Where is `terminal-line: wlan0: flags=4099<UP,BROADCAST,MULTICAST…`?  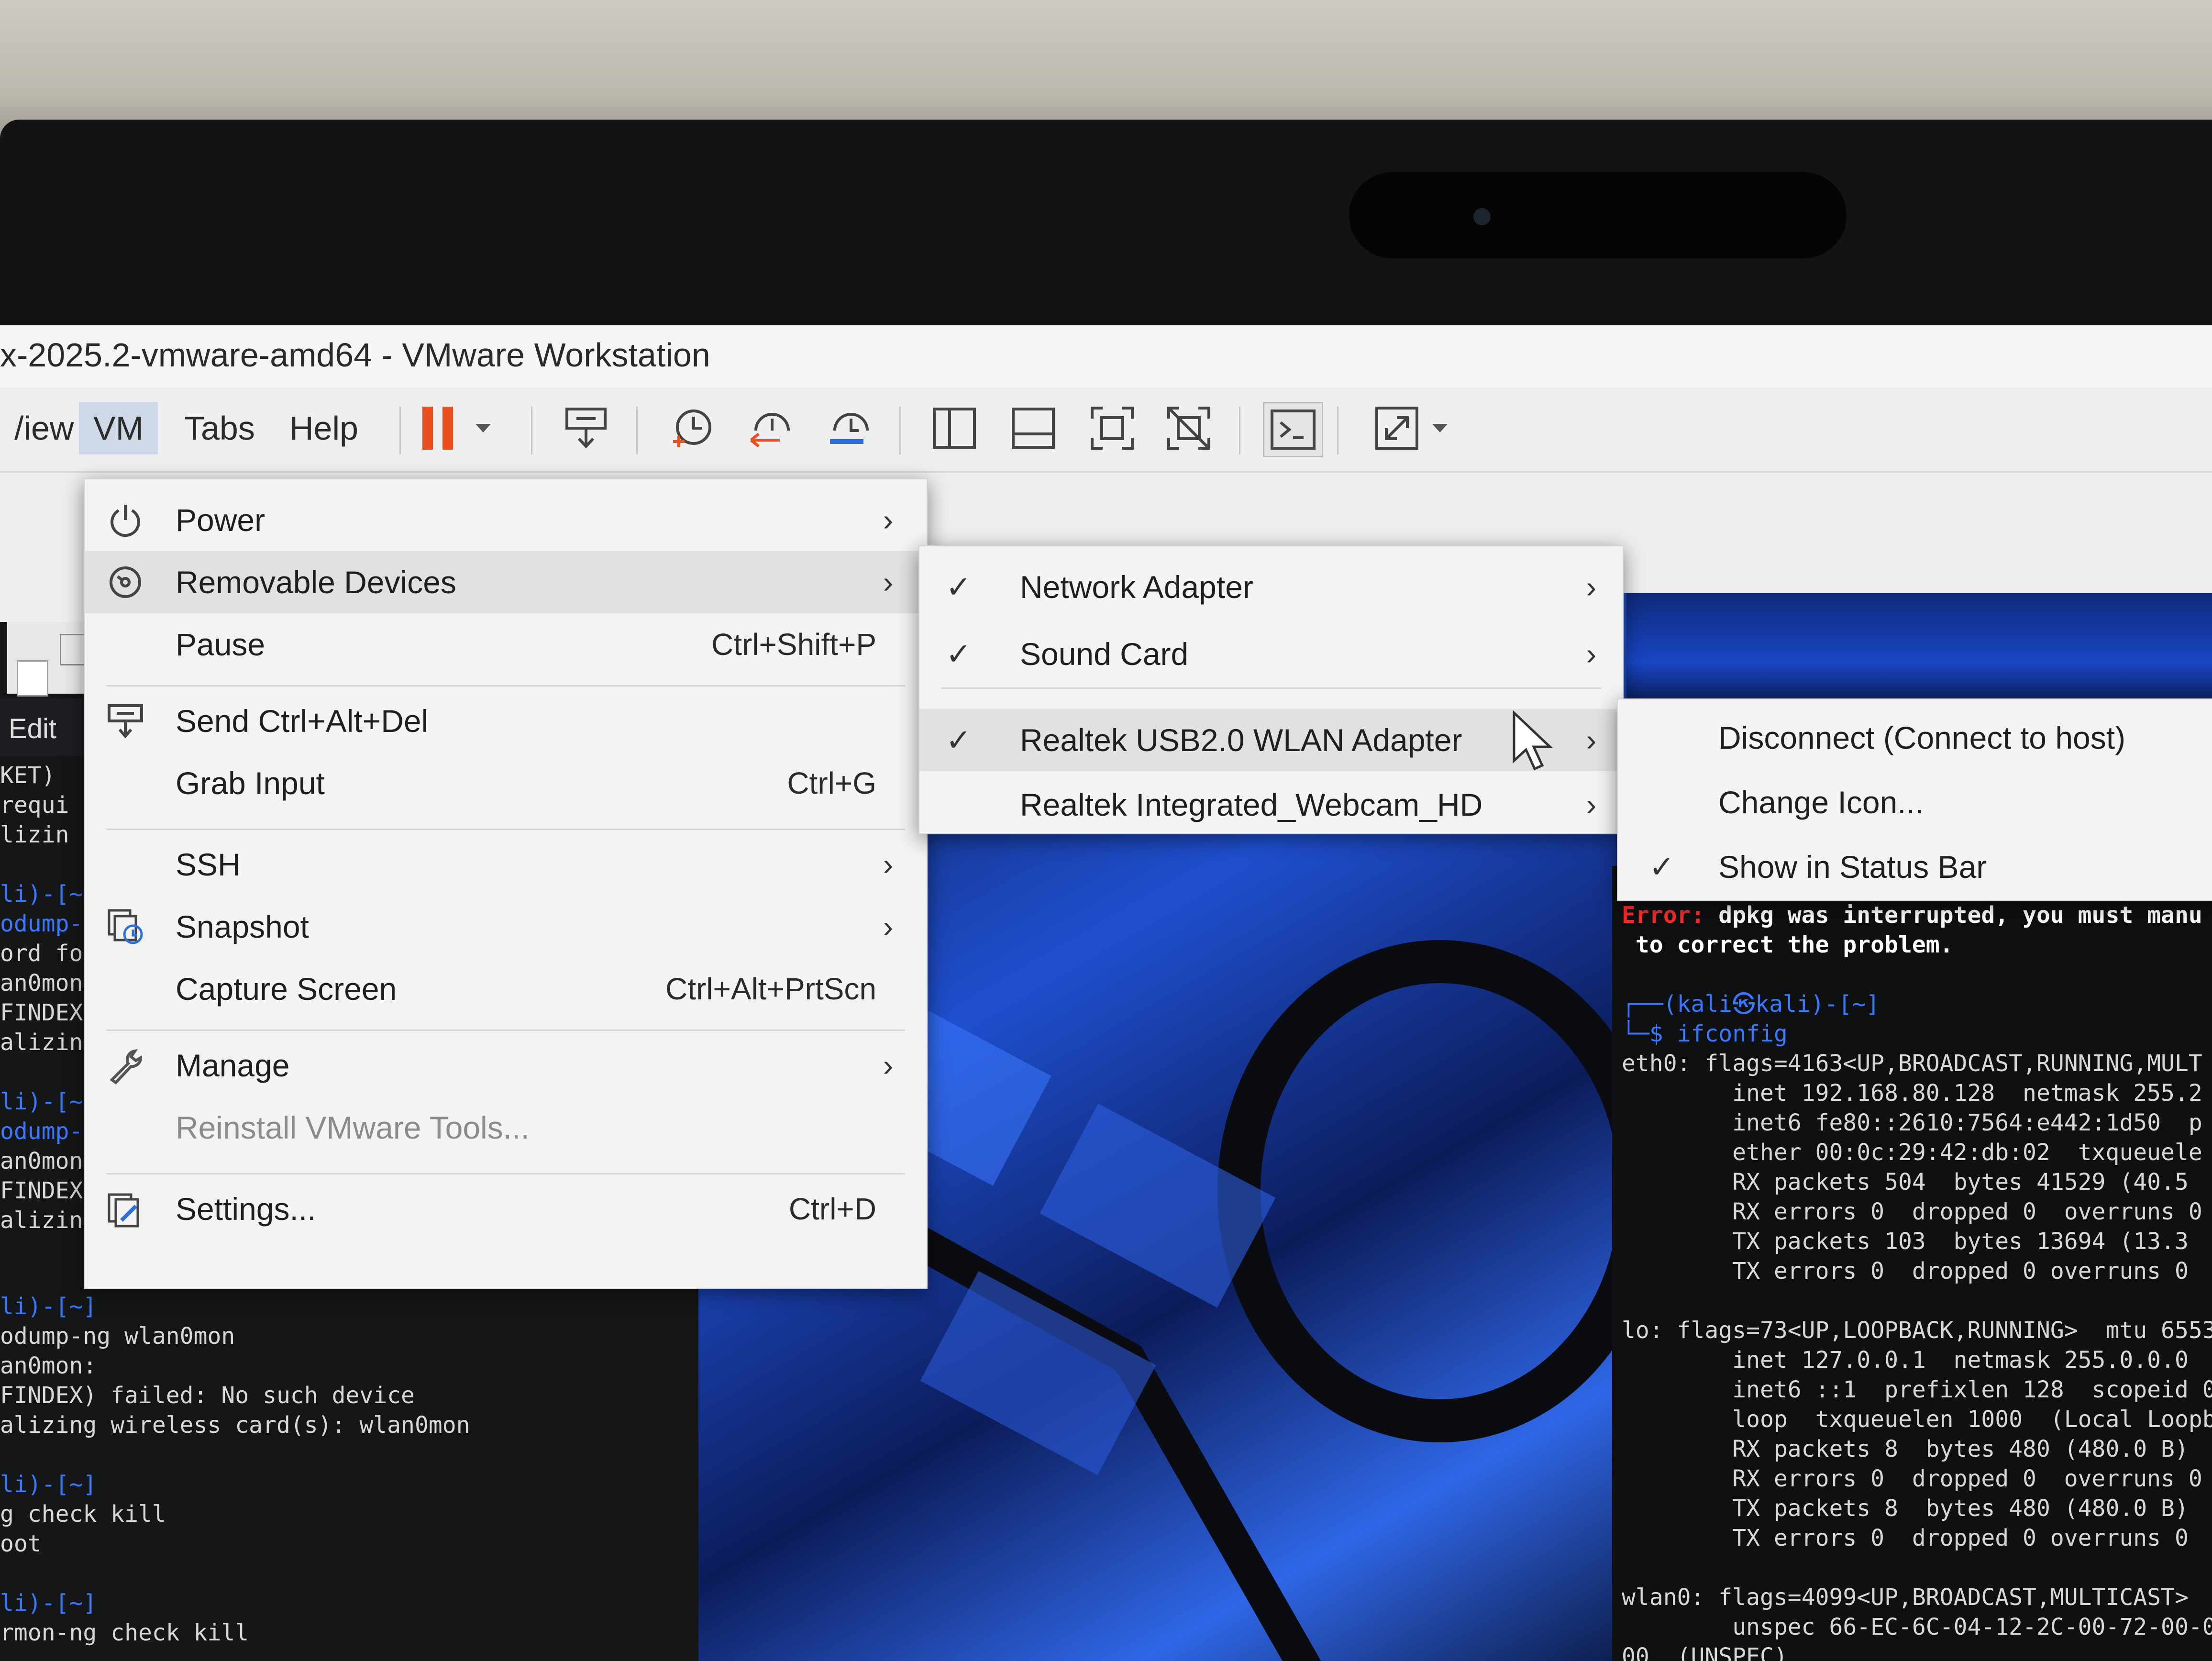
terminal-line: wlan0: flags=4099<UP,BROADCAST,MULTICAST… is located at coordinates (1917, 1597).